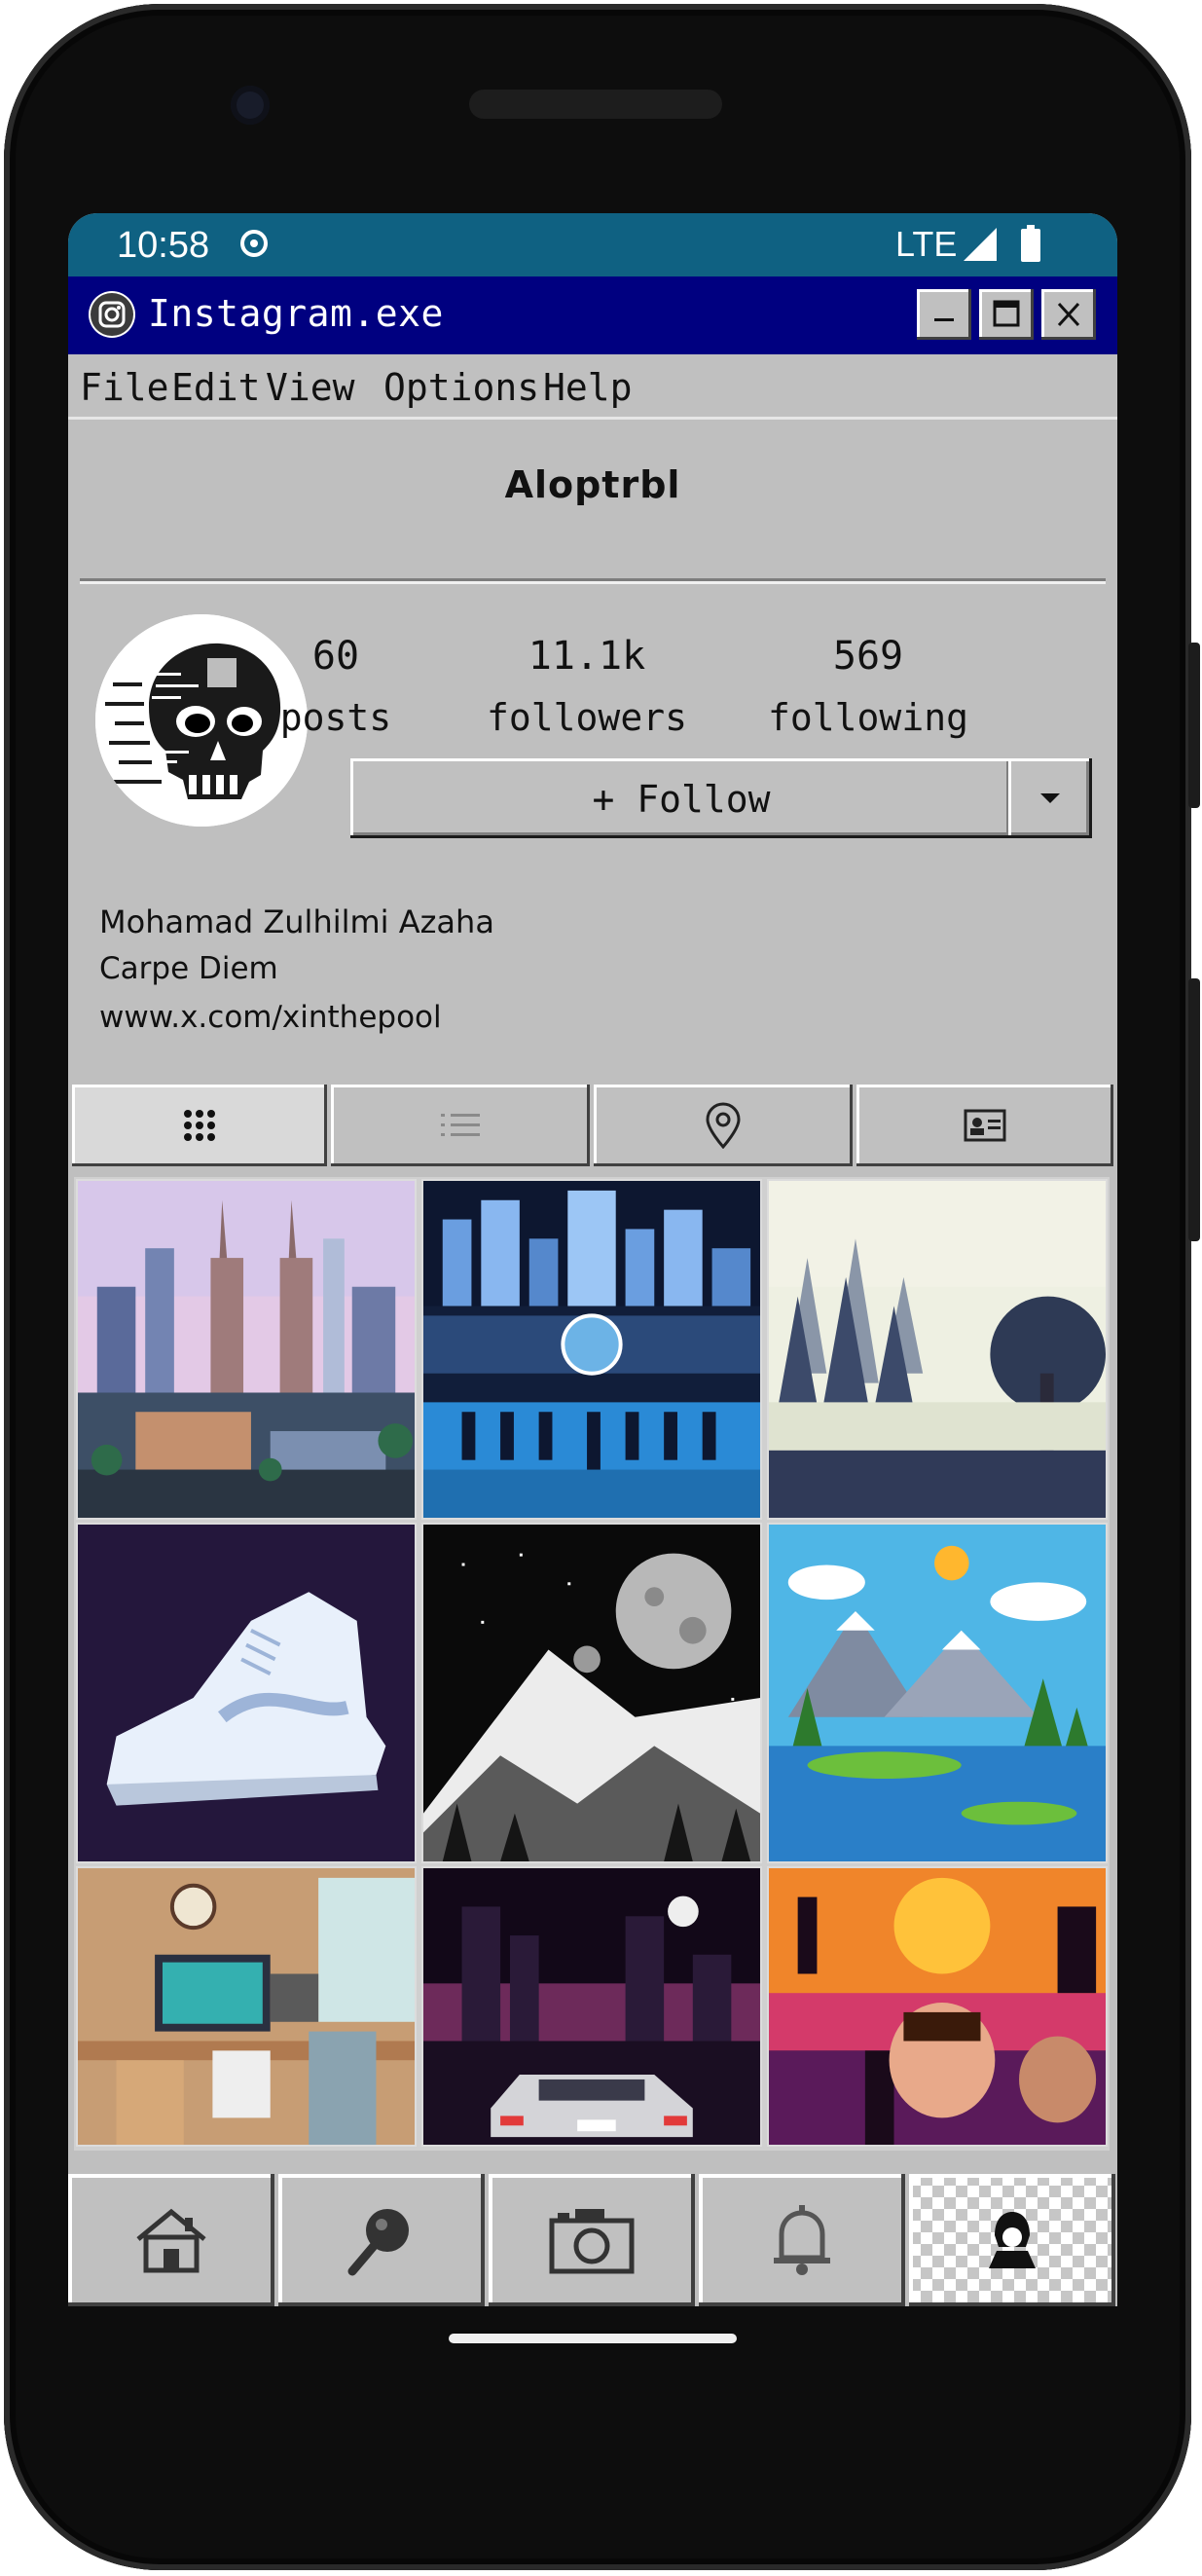 The width and height of the screenshot is (1202, 2576). Describe the element at coordinates (188, 968) in the screenshot. I see `profile-bio: Carpe Diem` at that location.